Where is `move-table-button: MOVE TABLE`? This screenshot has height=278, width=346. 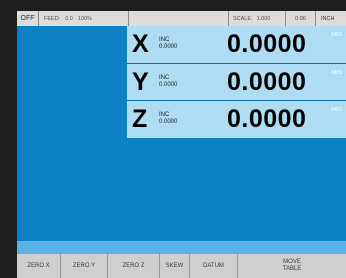 move-table-button: MOVE TABLE is located at coordinates (292, 266).